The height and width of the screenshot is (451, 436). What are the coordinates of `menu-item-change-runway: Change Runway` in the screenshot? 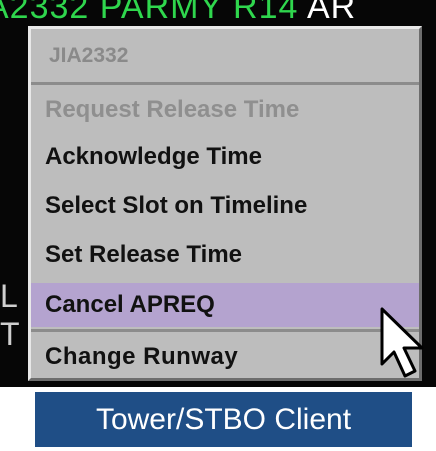 It's located at (225, 357).